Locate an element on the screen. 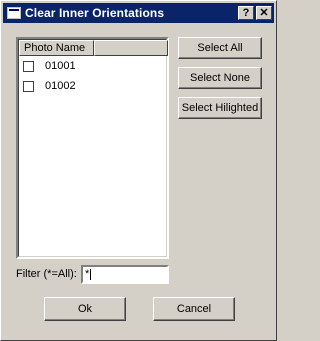  list-item: 01001 is located at coordinates (49, 66).